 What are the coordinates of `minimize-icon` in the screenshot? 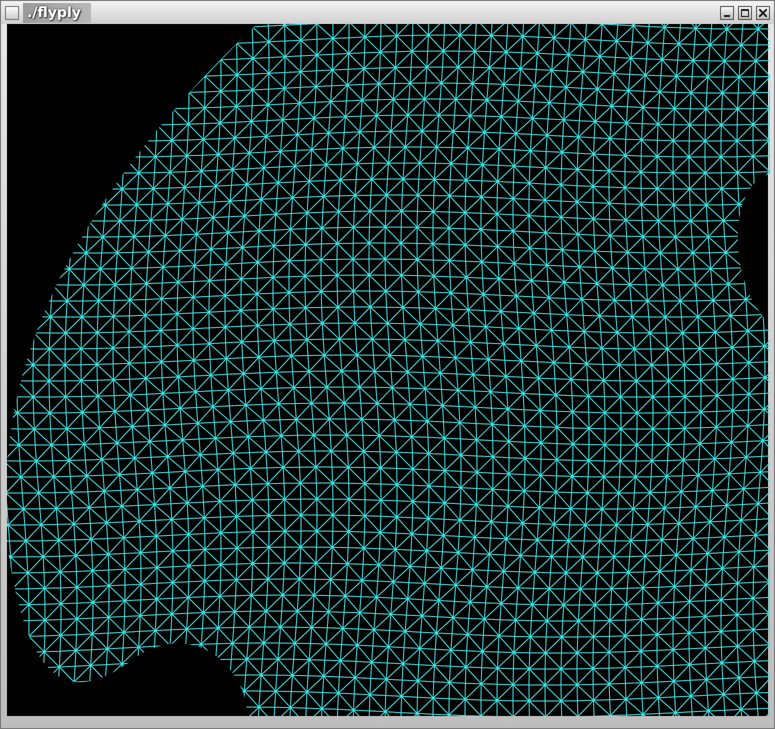 It's located at (727, 15).